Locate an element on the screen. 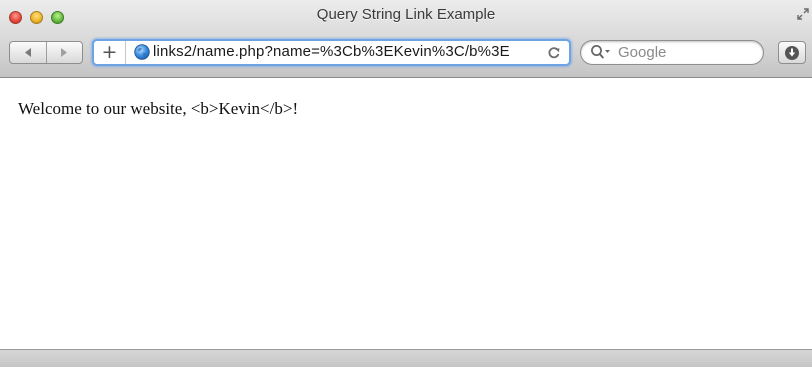 The height and width of the screenshot is (367, 812). search-placeholder: Google is located at coordinates (642, 52).